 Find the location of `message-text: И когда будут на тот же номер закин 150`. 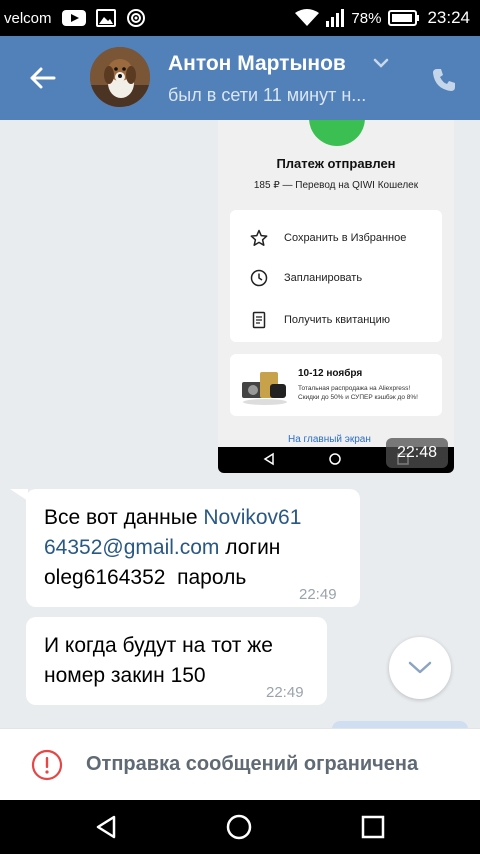

message-text: И когда будут на тот же номер закин 150 is located at coordinates (158, 660).